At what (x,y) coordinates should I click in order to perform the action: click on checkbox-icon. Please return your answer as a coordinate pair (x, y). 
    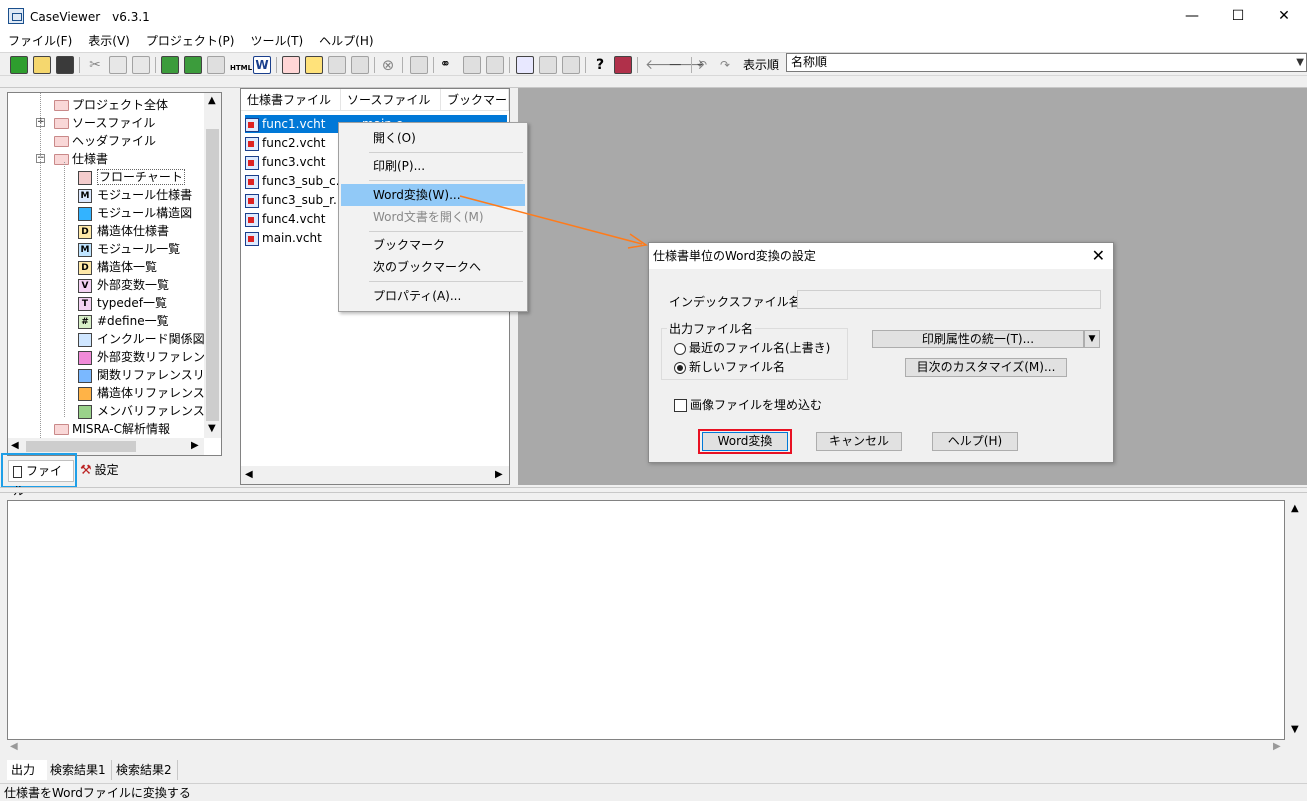
    Looking at the image, I should click on (680, 405).